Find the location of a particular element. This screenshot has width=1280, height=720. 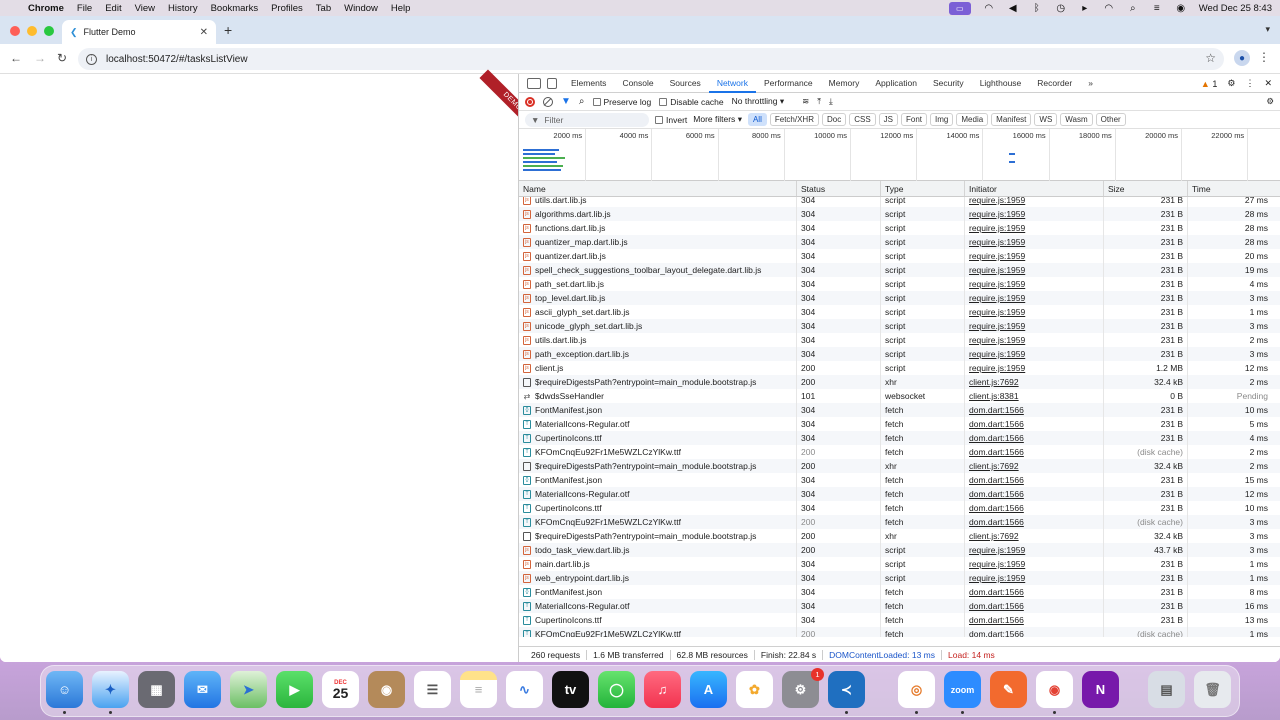

clear-icon is located at coordinates (548, 101).